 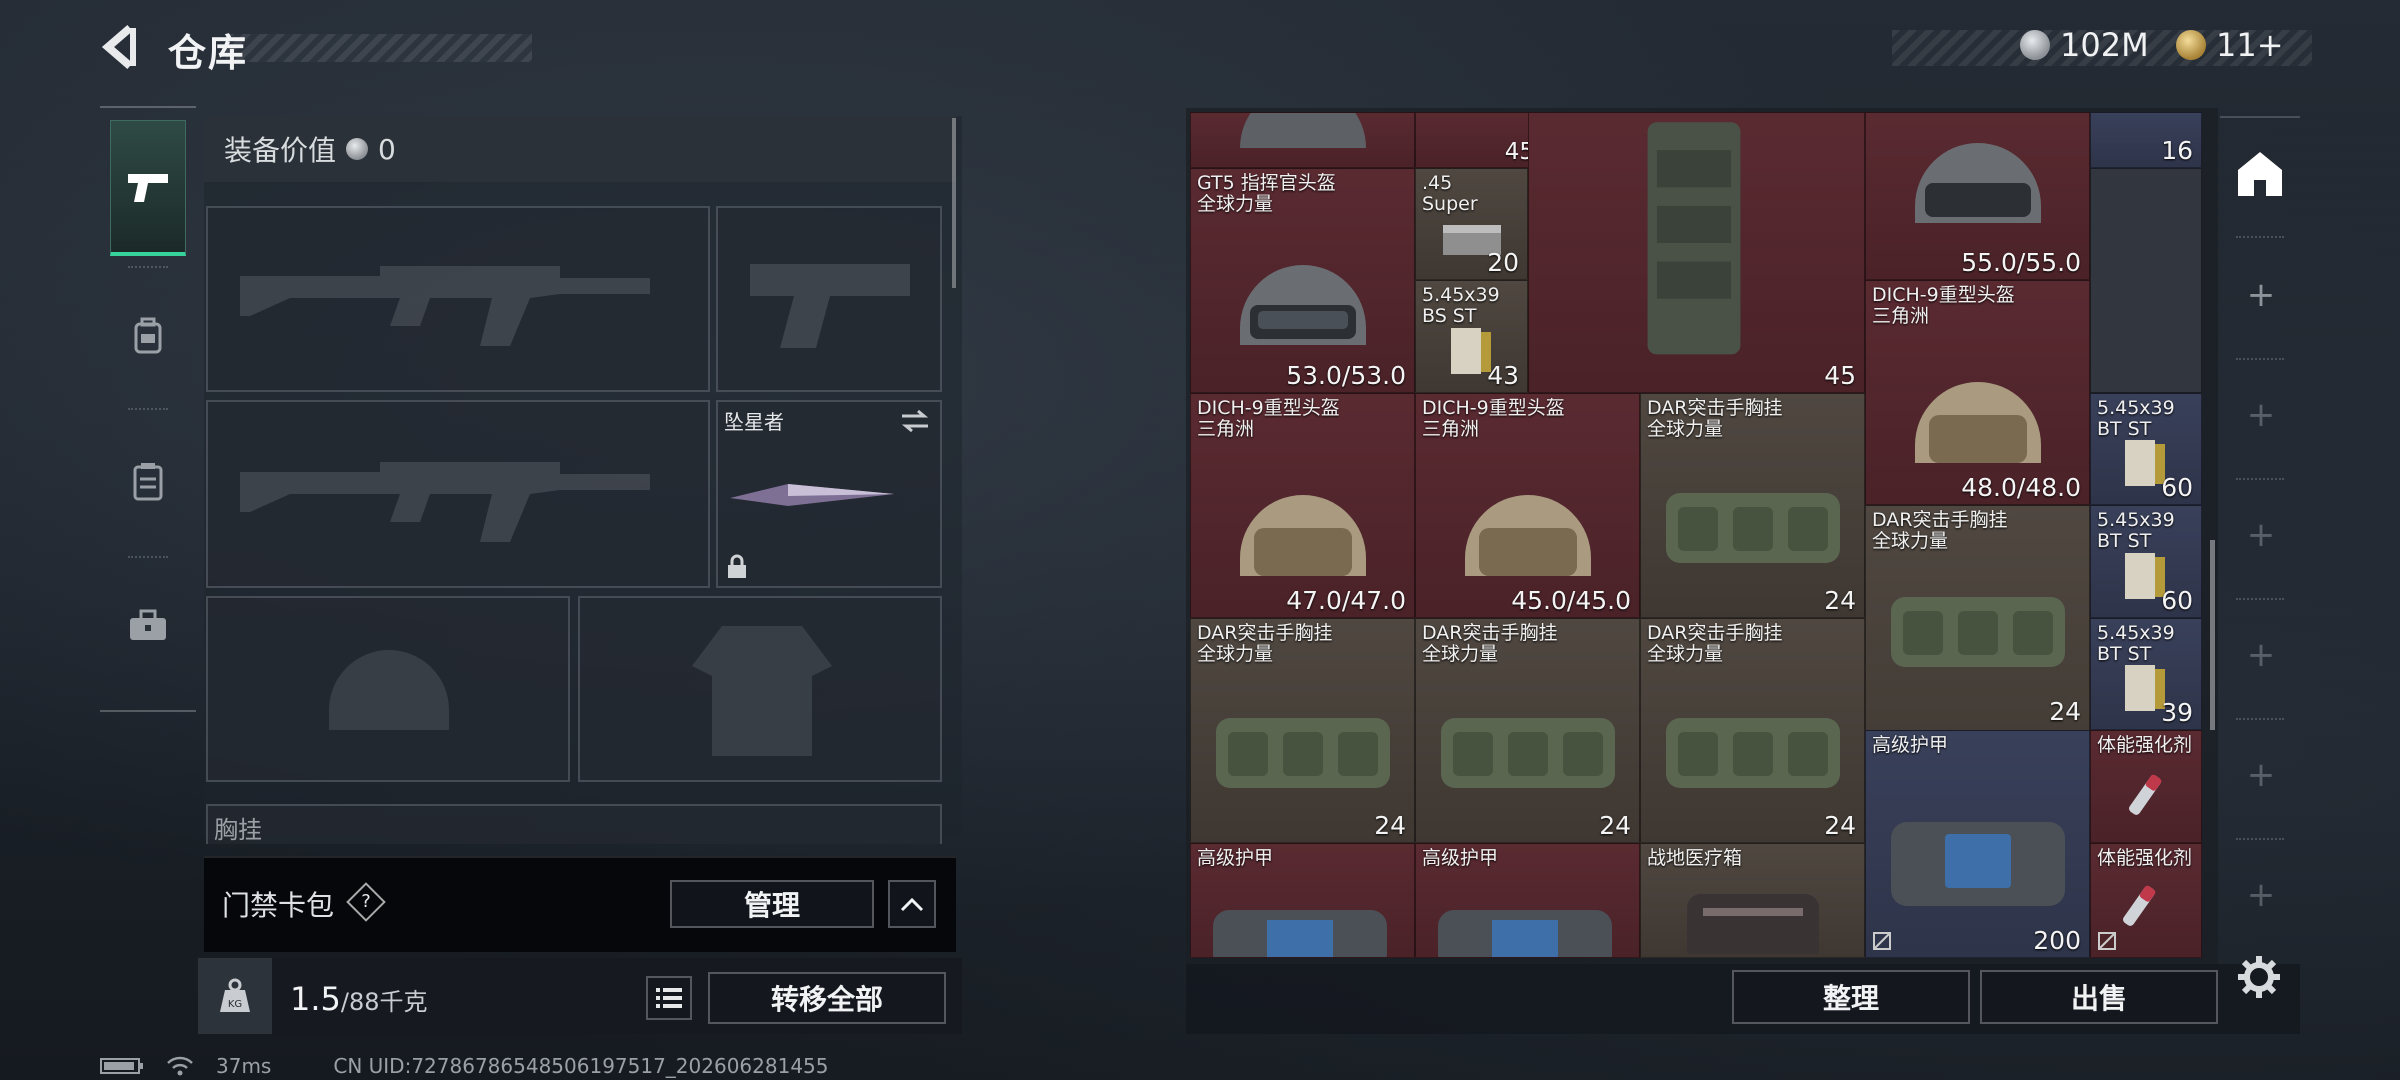 I want to click on home-icon, so click(x=2260, y=174).